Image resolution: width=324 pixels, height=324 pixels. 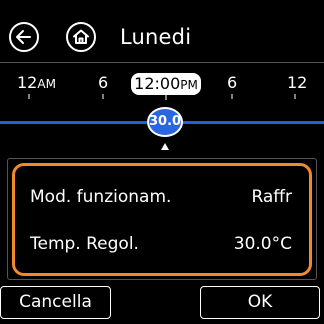 I want to click on back-button, so click(x=24, y=37).